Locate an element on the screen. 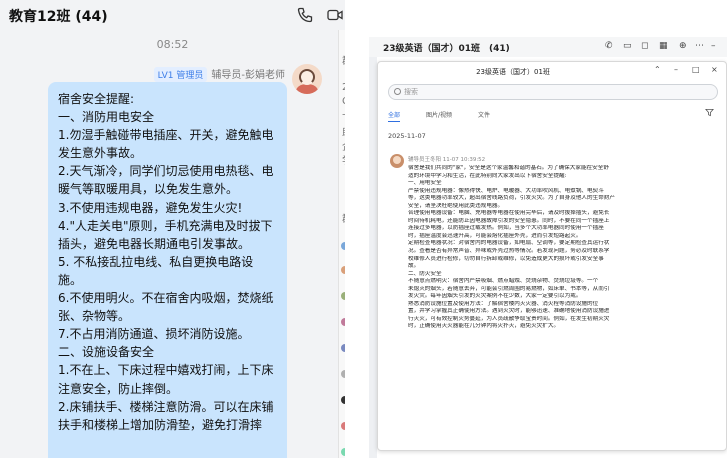 The height and width of the screenshot is (458, 727). chat-title: 教育12班 (44) is located at coordinates (58, 17).